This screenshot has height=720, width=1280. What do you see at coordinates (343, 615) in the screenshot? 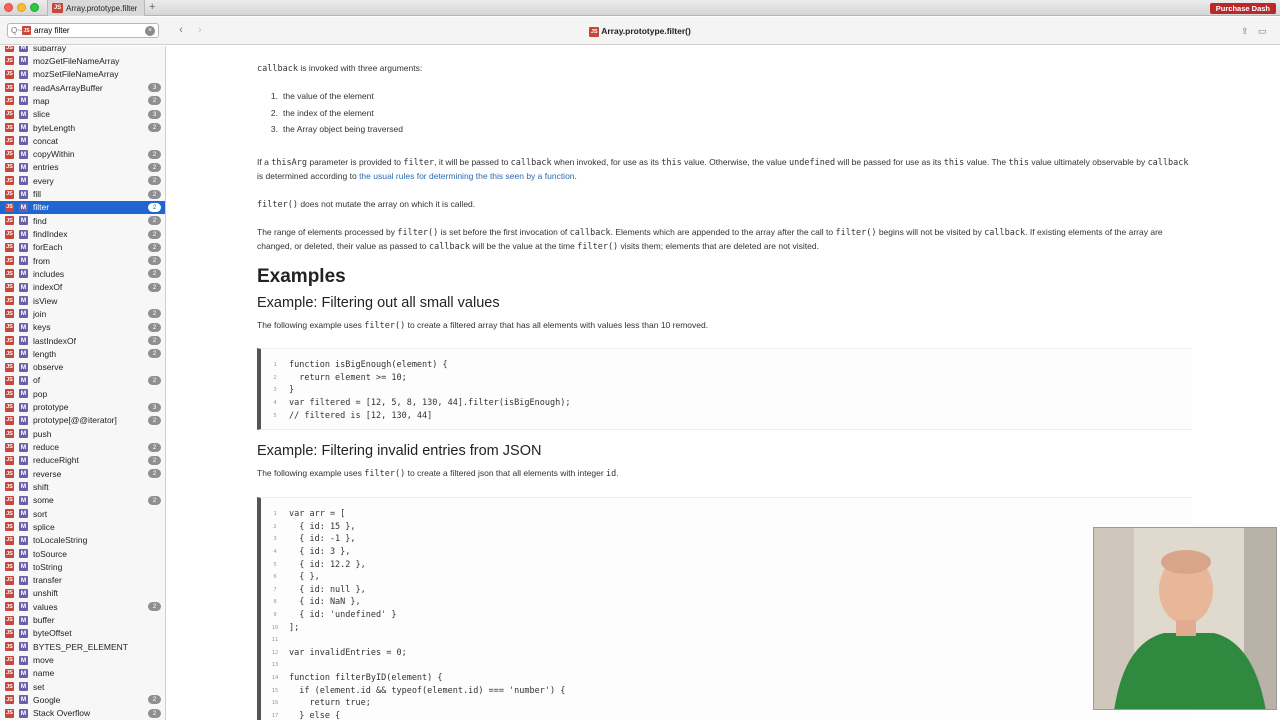
I see `code-text: { id: 'undefined' }` at bounding box center [343, 615].